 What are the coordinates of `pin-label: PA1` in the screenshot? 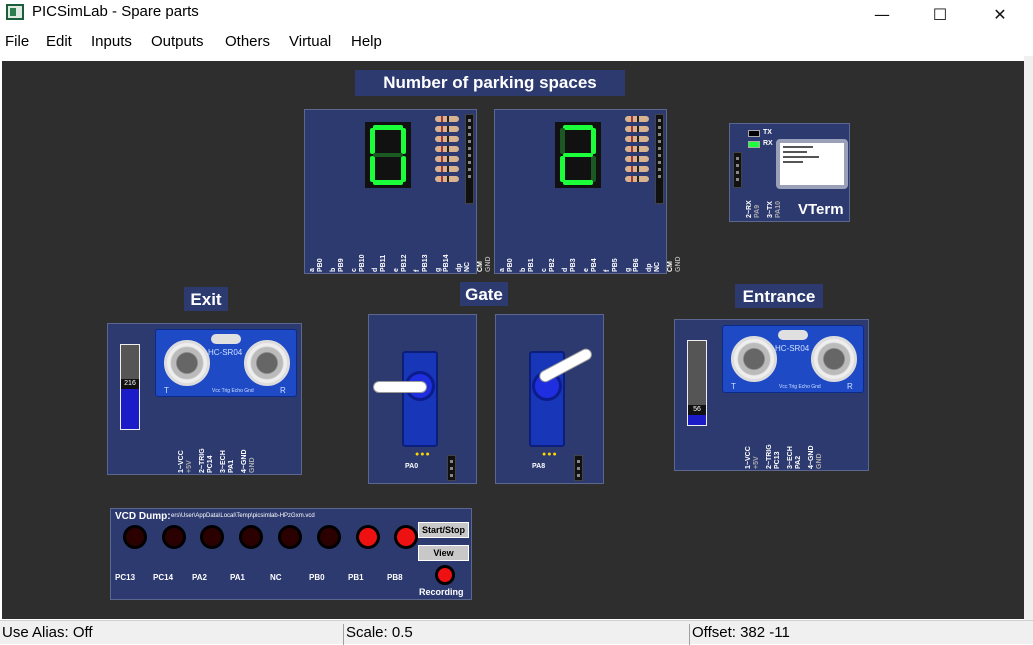 It's located at (231, 466).